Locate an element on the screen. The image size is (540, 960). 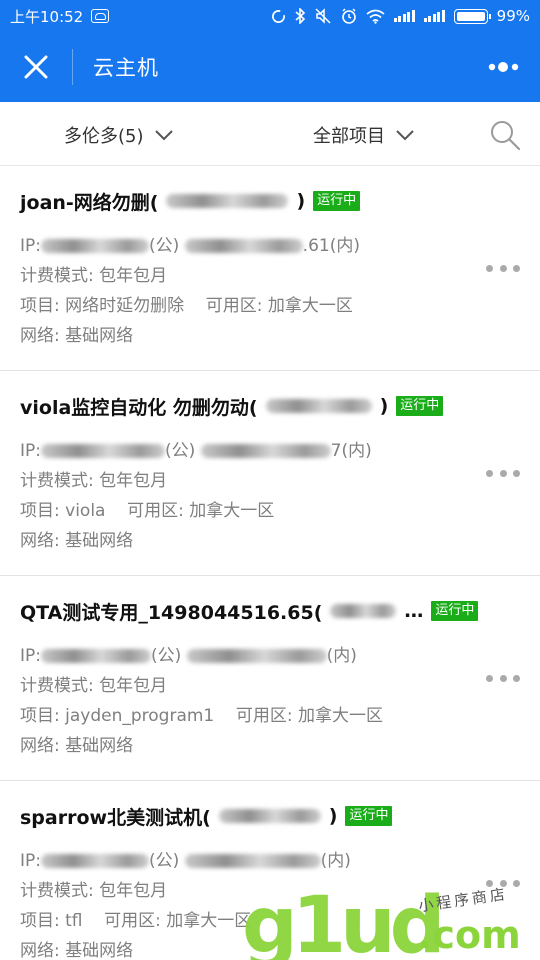
instance-title: QTA测试专用_1498044516.65( … 运行中 is located at coordinates (270, 611).